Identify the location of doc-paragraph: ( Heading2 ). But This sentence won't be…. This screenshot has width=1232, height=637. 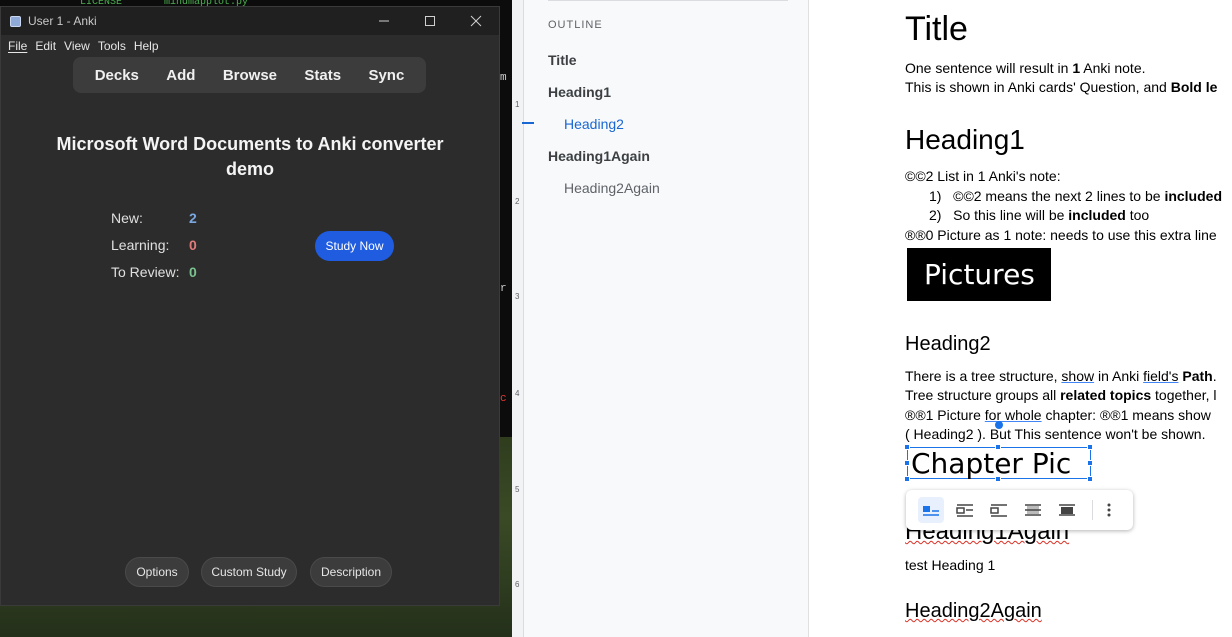
(1055, 434).